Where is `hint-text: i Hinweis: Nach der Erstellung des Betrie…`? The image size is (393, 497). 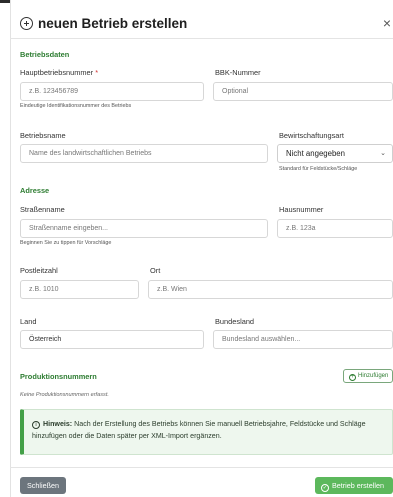 hint-text: i Hinweis: Nach der Erstellung des Betrie… is located at coordinates (212, 430).